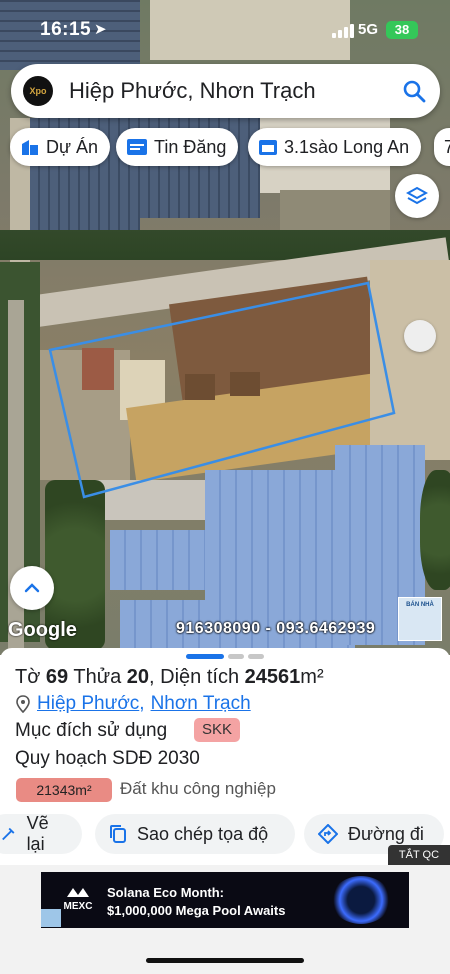  Describe the element at coordinates (361, 900) in the screenshot. I see `solana-logo-icon` at that location.